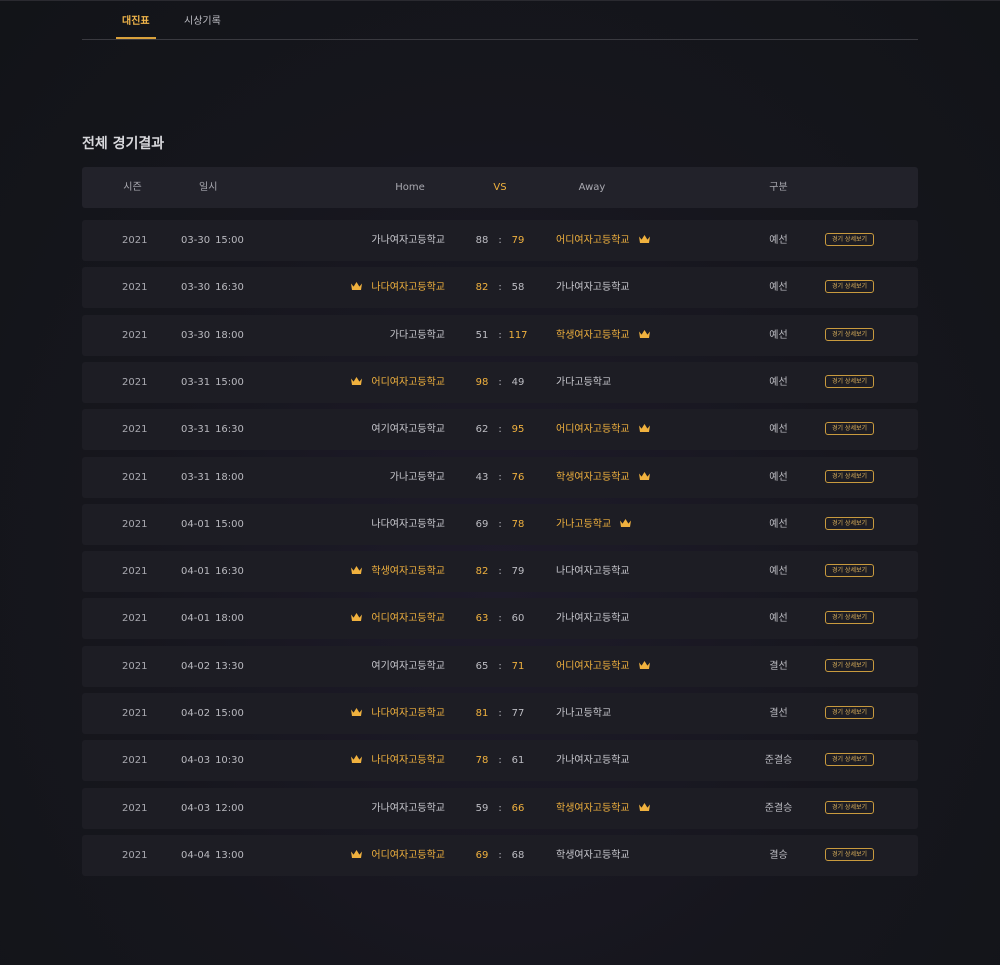 The height and width of the screenshot is (965, 1000). Describe the element at coordinates (196, 288) in the screenshot. I see `date-day: 03-30` at that location.